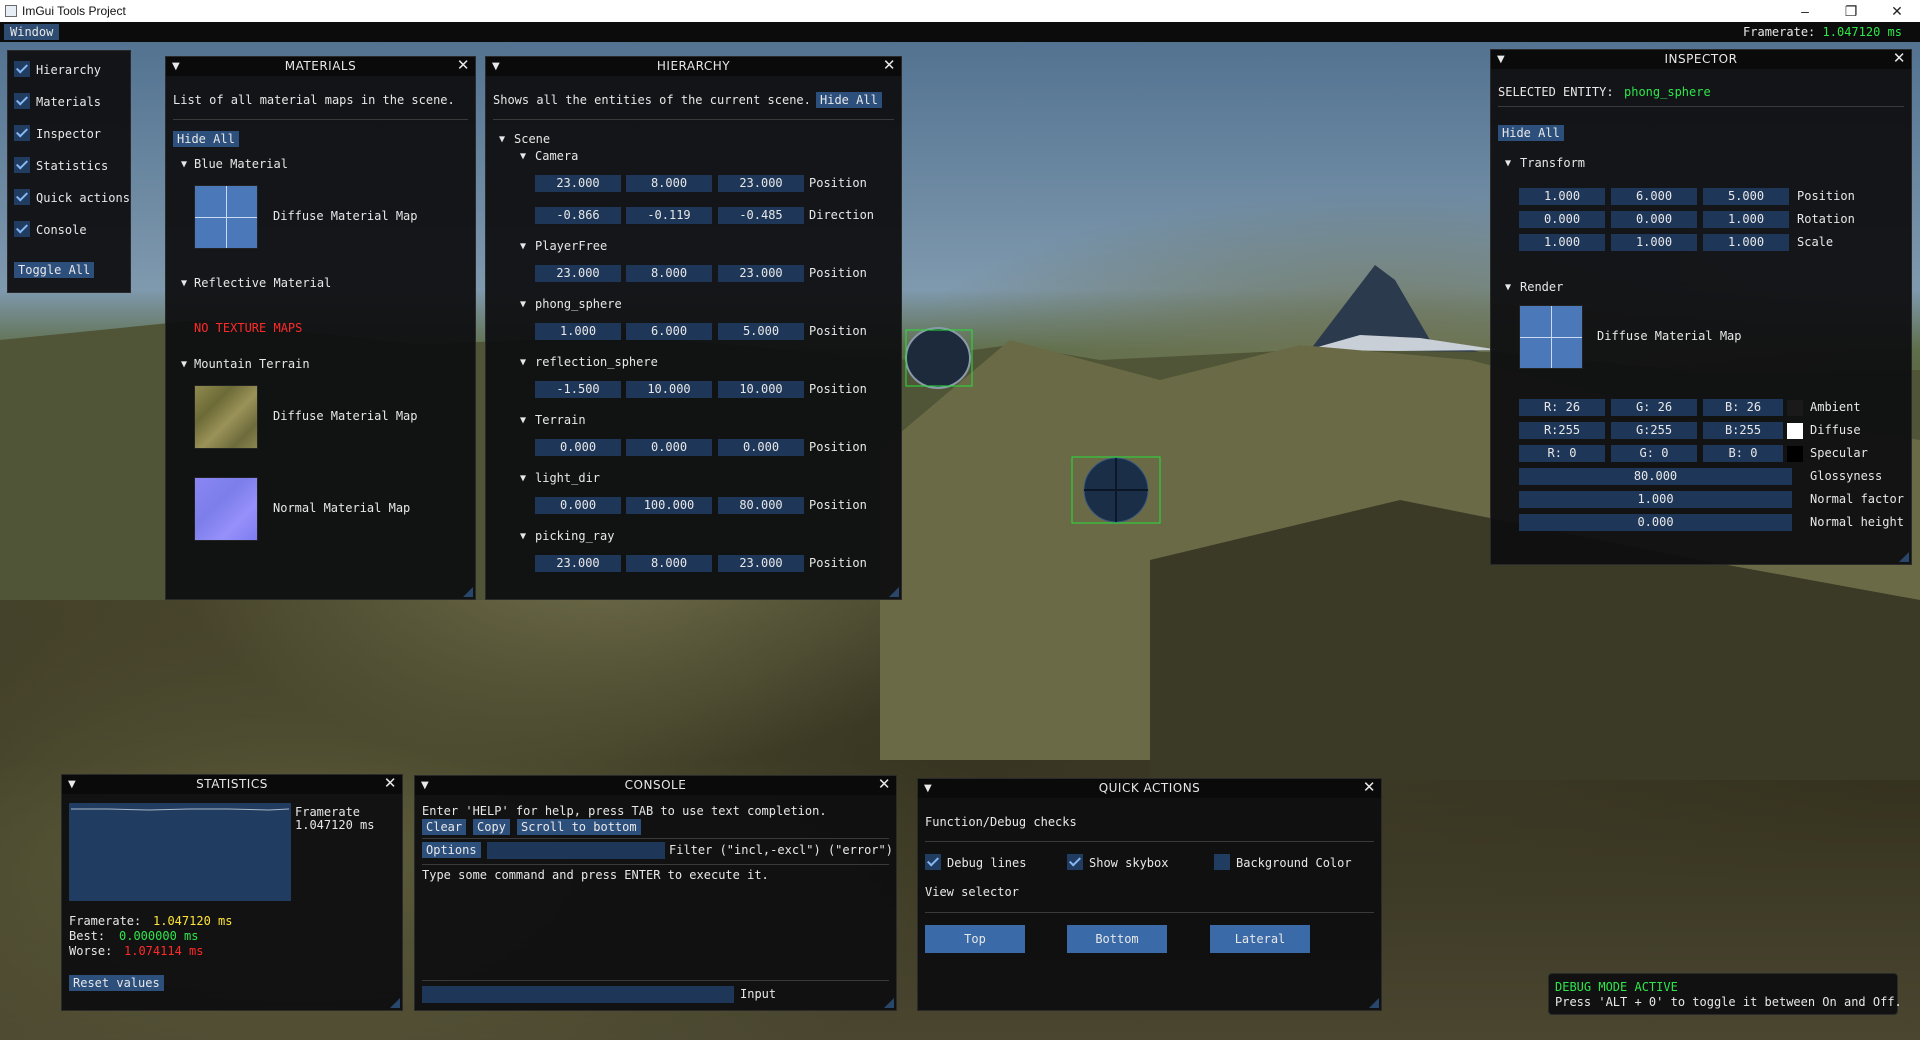 The width and height of the screenshot is (1920, 1040). I want to click on inspector-hide-all-button: Hide All, so click(1531, 133).